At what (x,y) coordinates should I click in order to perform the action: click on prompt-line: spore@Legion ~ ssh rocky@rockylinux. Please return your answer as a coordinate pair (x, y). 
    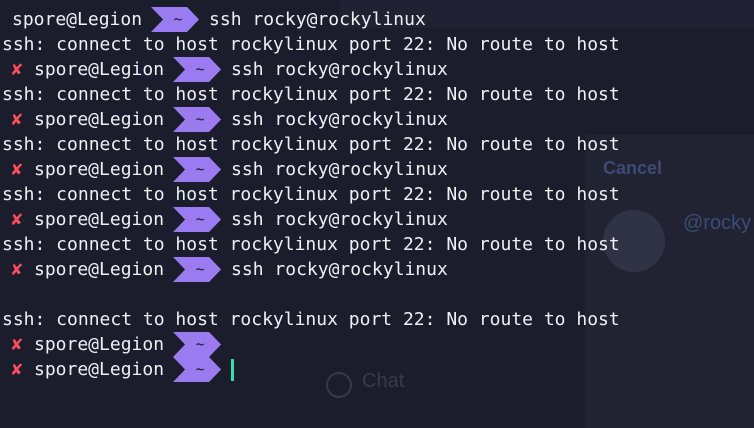
    Looking at the image, I should click on (213, 19).